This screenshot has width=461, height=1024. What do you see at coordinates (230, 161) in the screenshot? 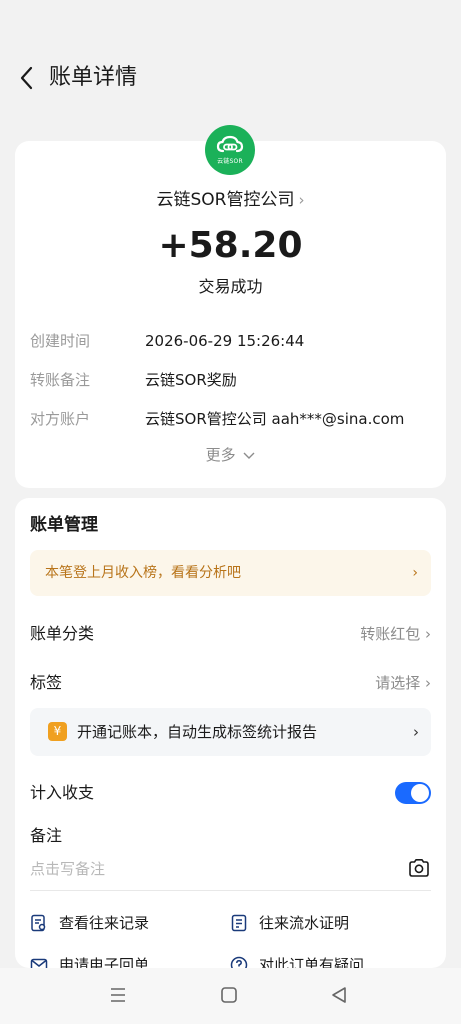
I see `logo-text: 云链SOR` at bounding box center [230, 161].